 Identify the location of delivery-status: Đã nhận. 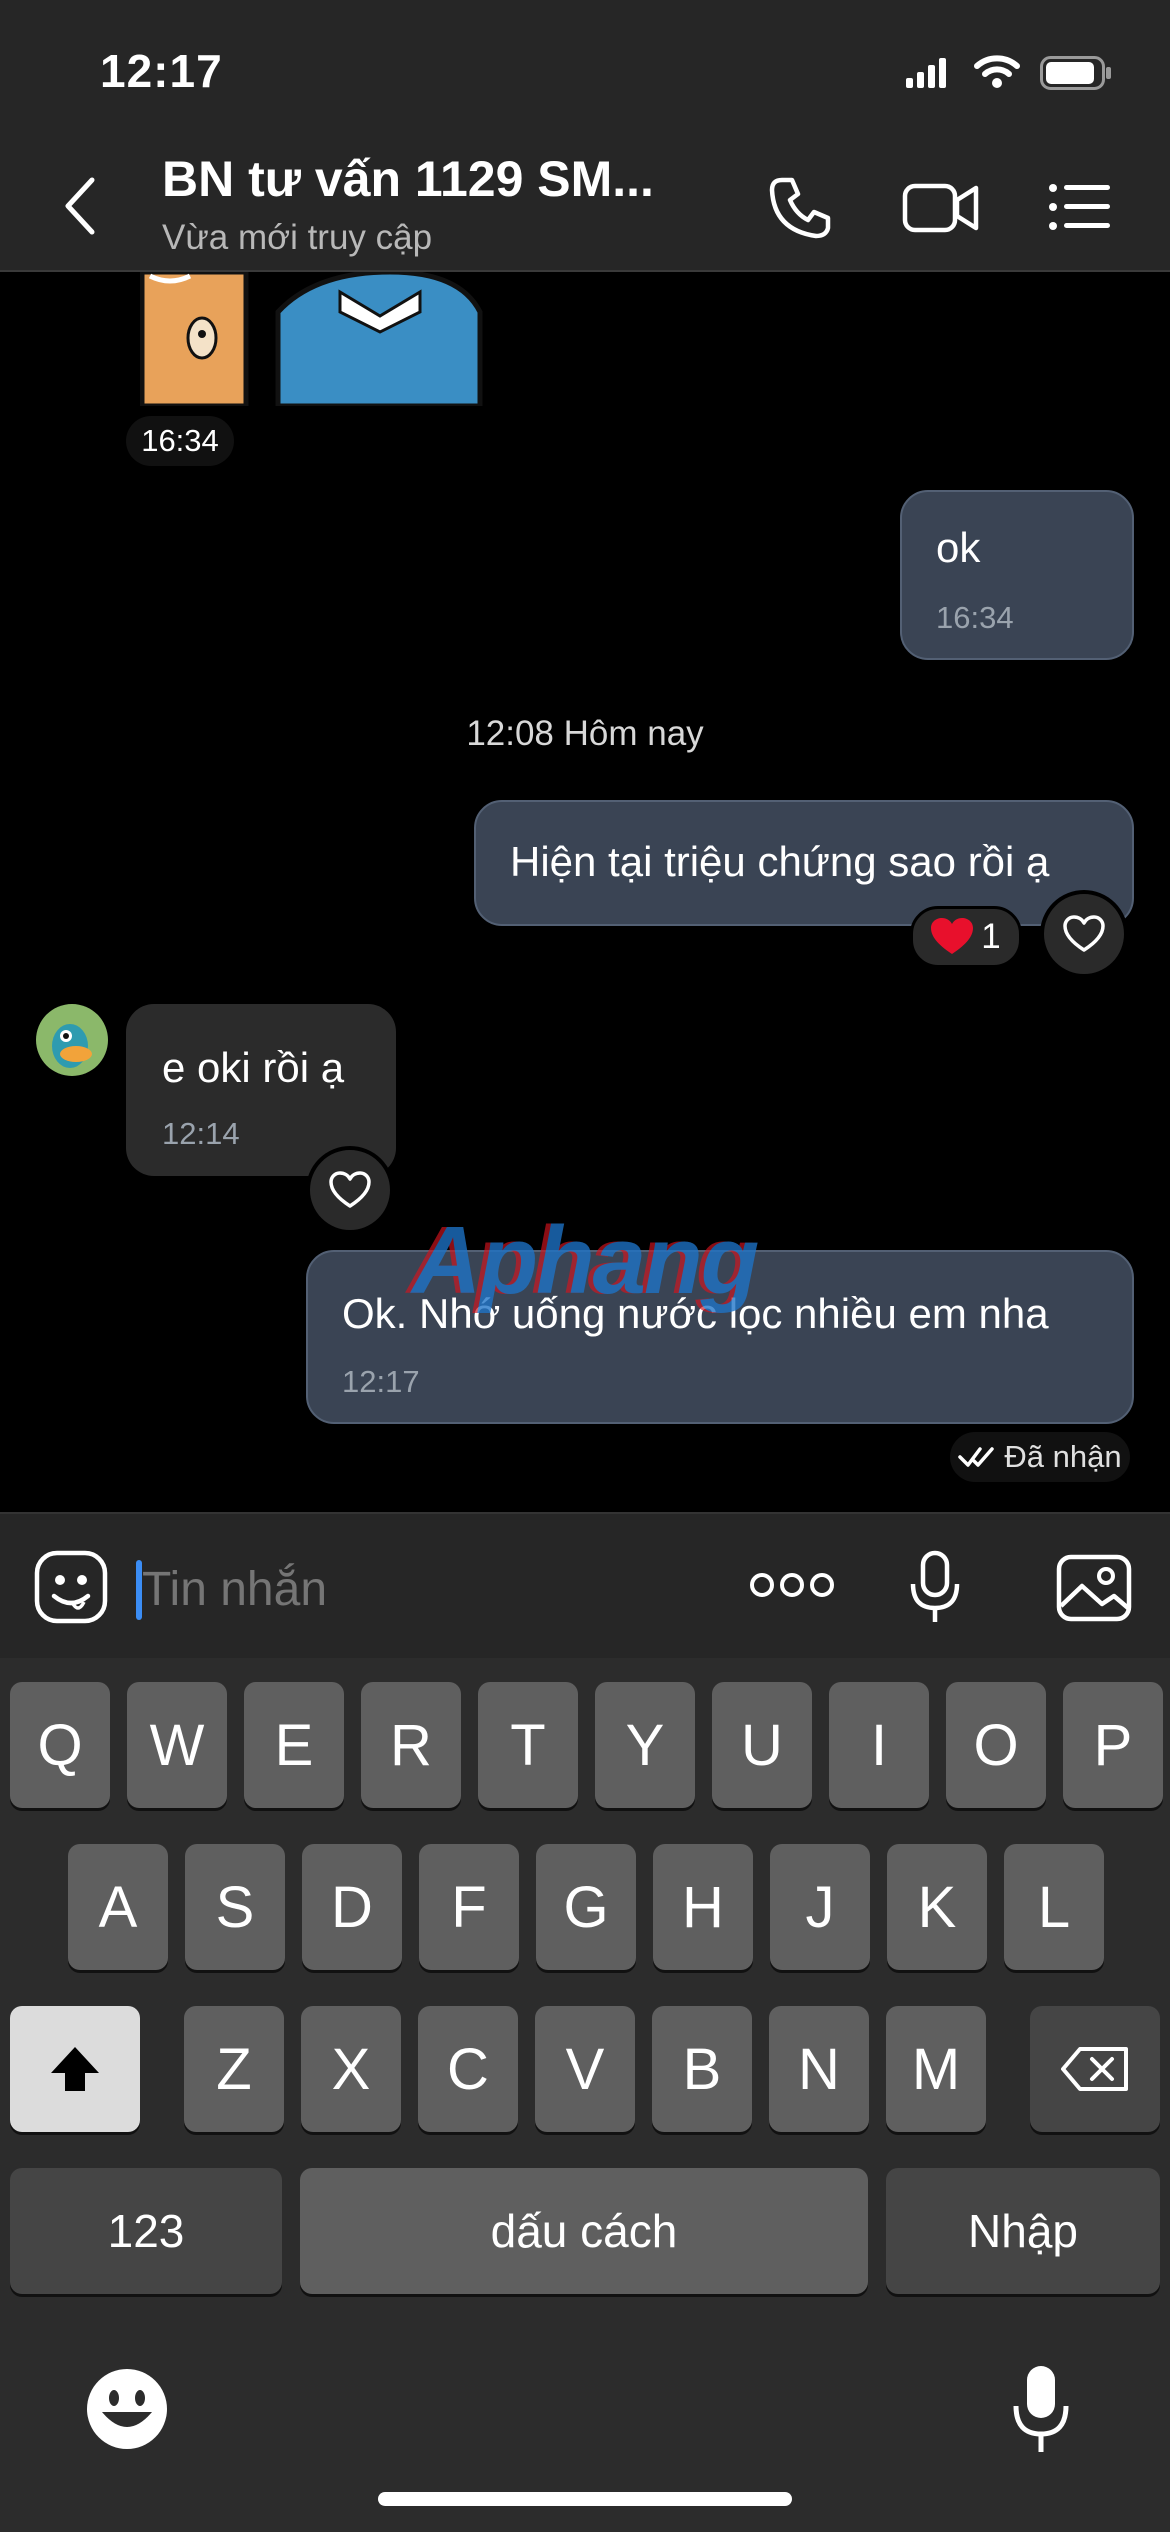
(1040, 1457).